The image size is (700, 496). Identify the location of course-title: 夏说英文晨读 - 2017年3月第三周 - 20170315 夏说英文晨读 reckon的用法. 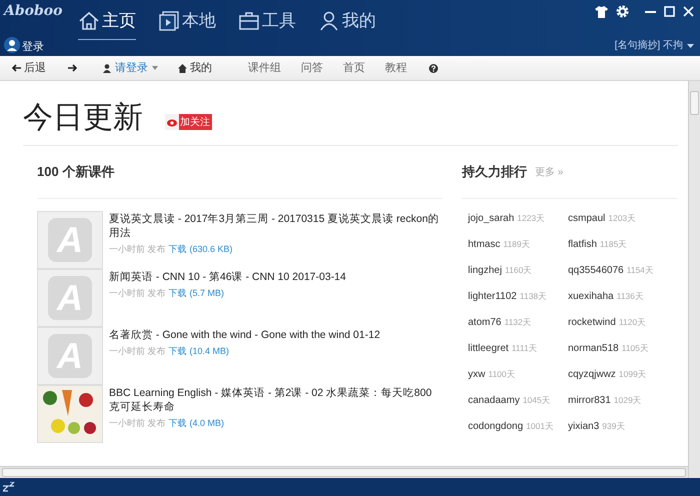
(275, 226).